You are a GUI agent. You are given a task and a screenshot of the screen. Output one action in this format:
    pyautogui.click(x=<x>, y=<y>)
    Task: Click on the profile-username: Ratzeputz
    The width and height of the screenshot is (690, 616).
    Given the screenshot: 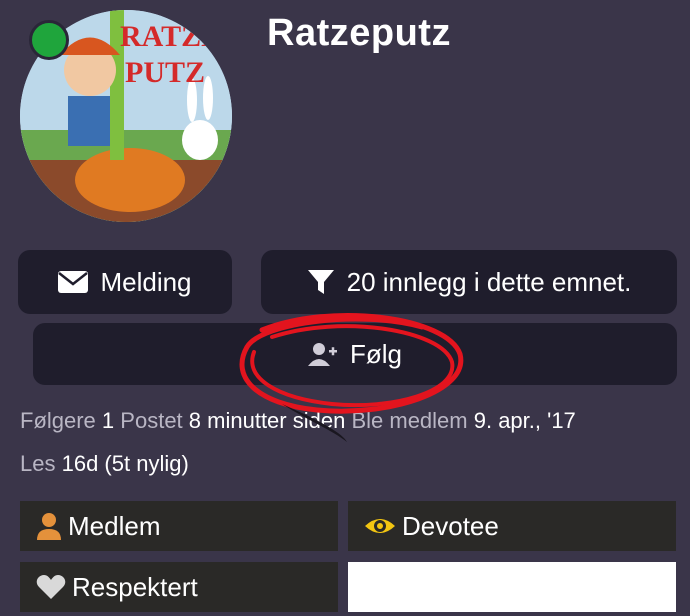 What is the action you would take?
    pyautogui.click(x=359, y=33)
    